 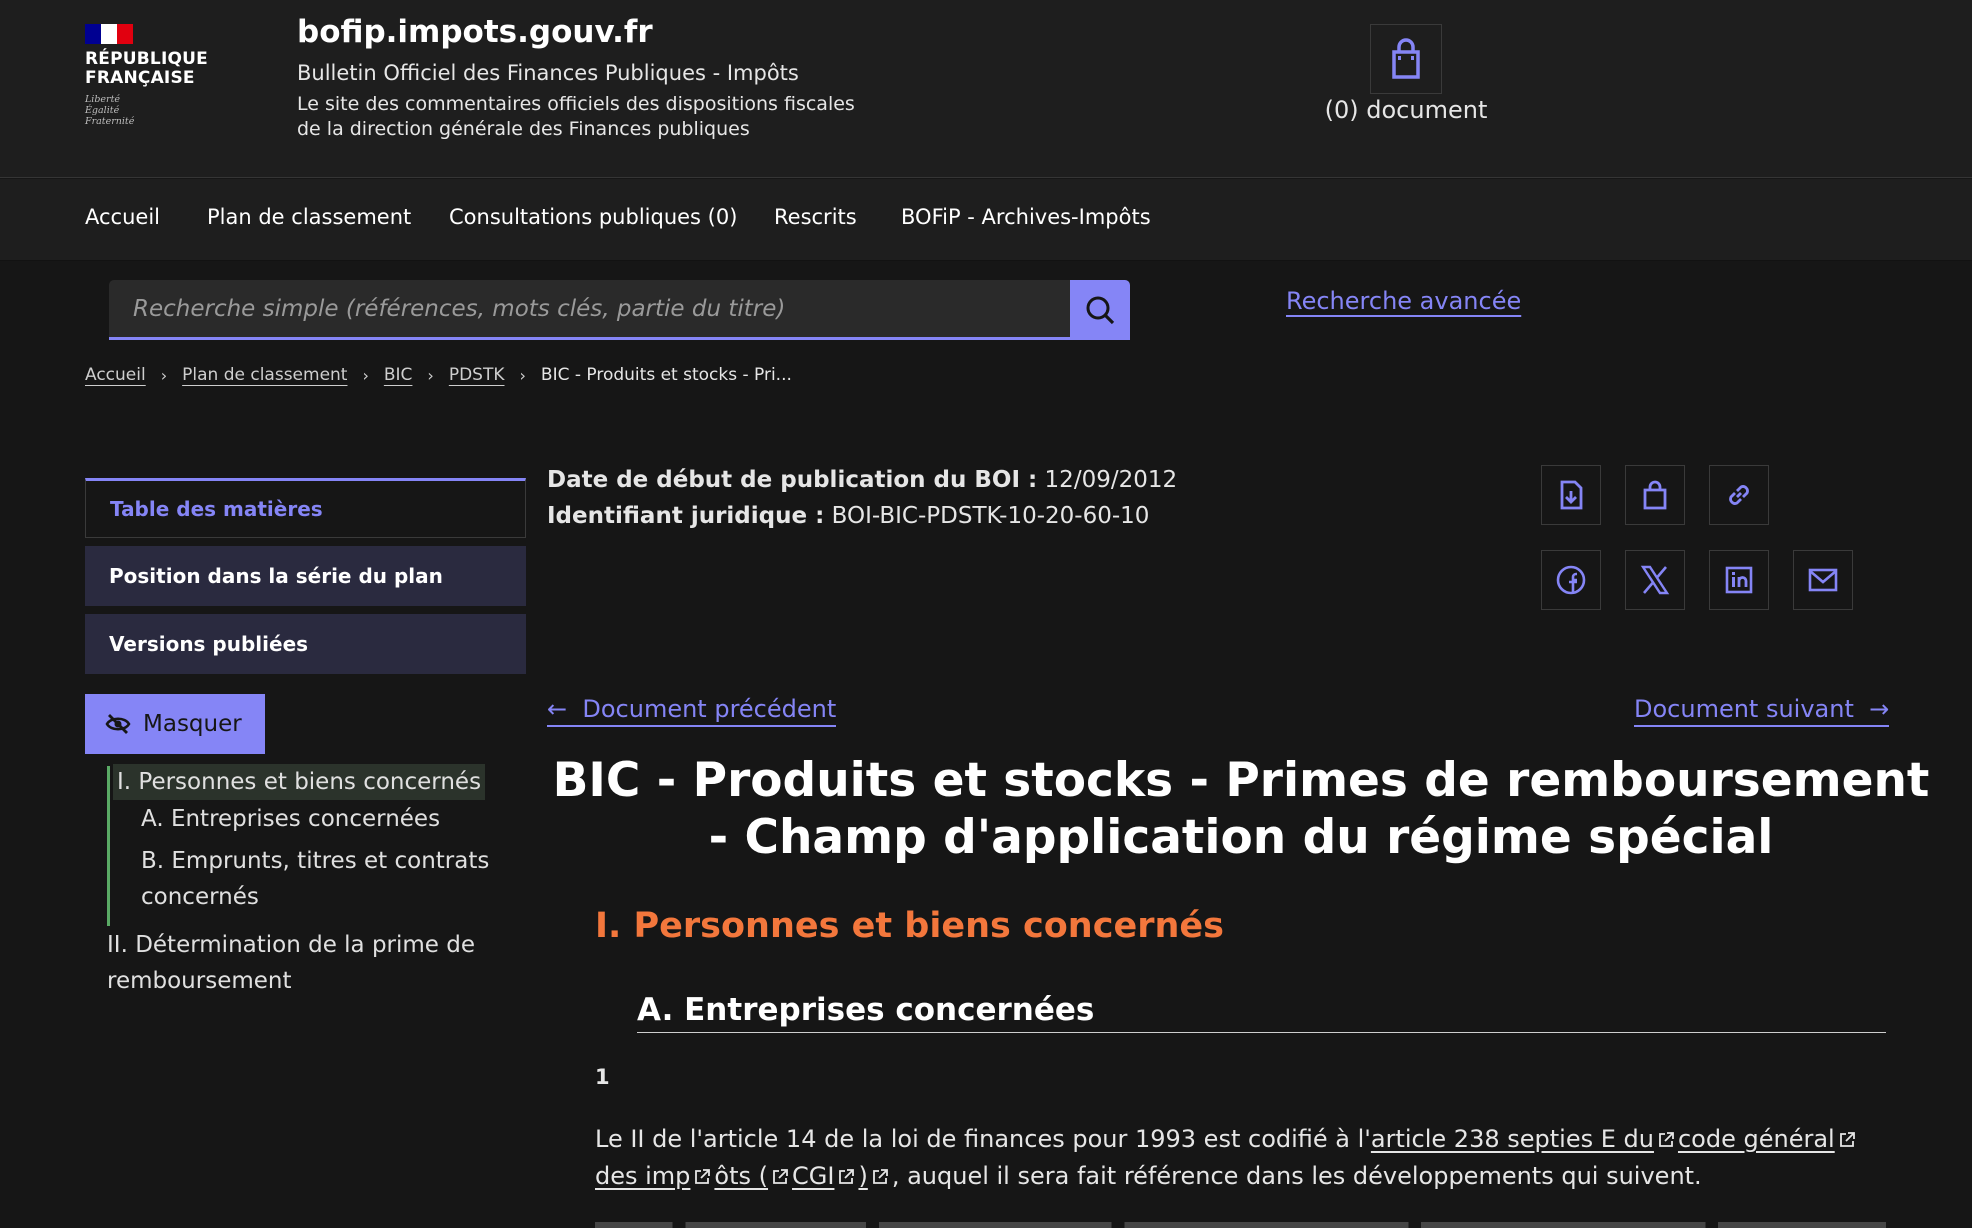 I want to click on tab-table-des-matieres: Table des matières, so click(x=305, y=508).